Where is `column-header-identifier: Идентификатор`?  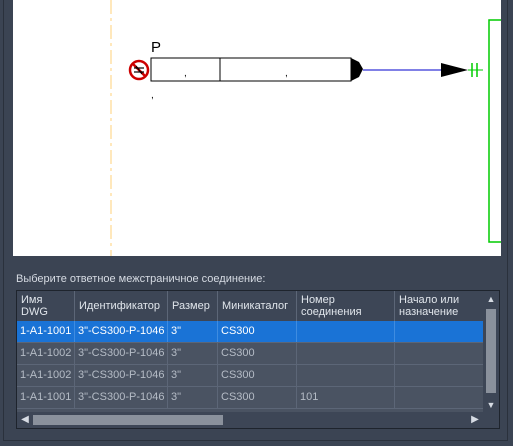 column-header-identifier: Идентификатор is located at coordinates (121, 306).